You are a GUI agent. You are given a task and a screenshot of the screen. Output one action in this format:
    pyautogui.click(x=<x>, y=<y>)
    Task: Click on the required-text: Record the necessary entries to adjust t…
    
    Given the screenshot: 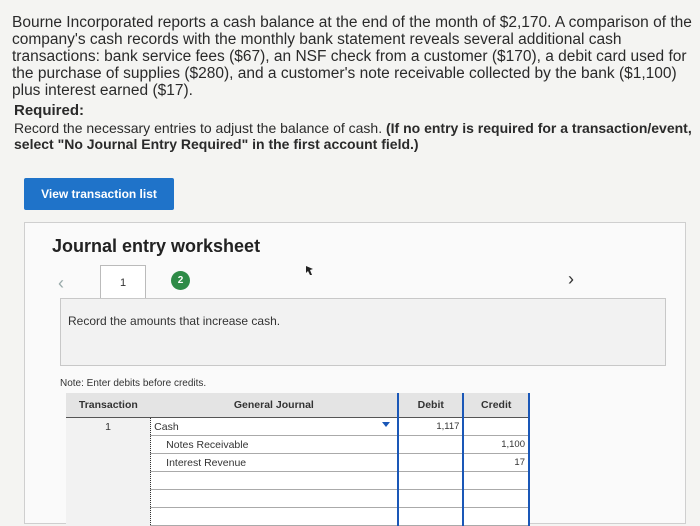 What is the action you would take?
    pyautogui.click(x=198, y=128)
    